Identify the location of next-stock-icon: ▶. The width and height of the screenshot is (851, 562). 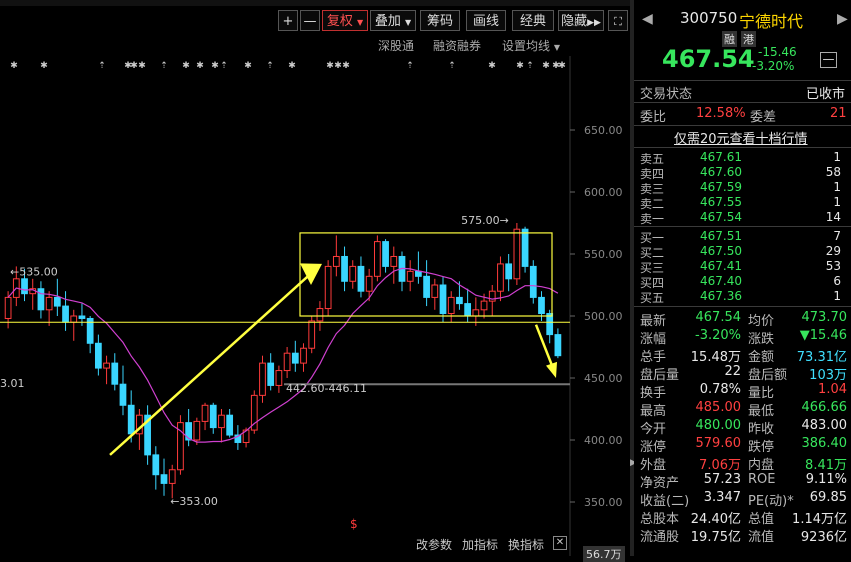
(842, 19).